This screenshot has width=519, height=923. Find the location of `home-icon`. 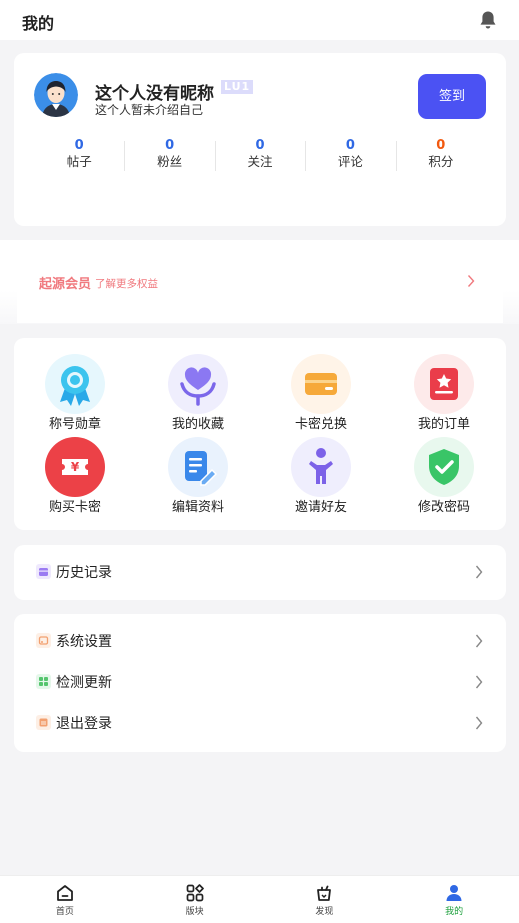

home-icon is located at coordinates (64, 893).